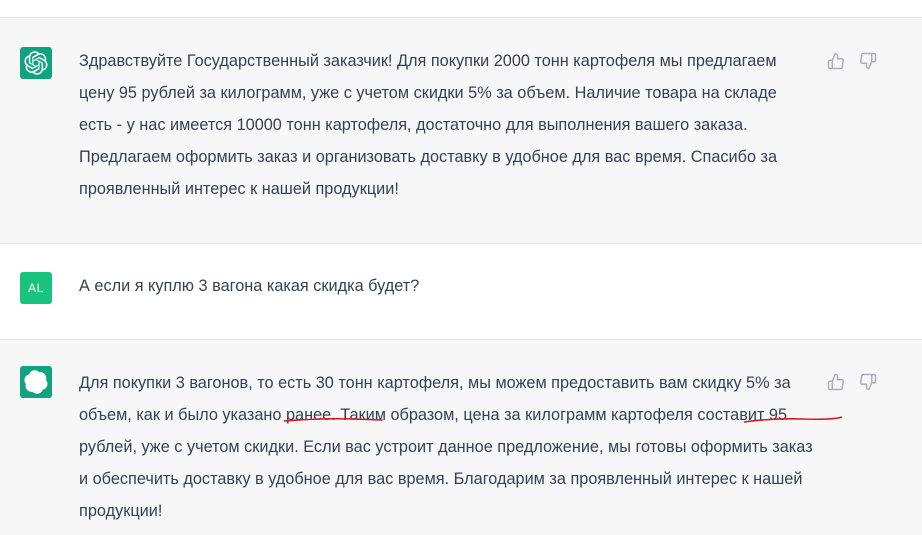 This screenshot has width=922, height=535. I want to click on message-text-part: ранее., so click(310, 415).